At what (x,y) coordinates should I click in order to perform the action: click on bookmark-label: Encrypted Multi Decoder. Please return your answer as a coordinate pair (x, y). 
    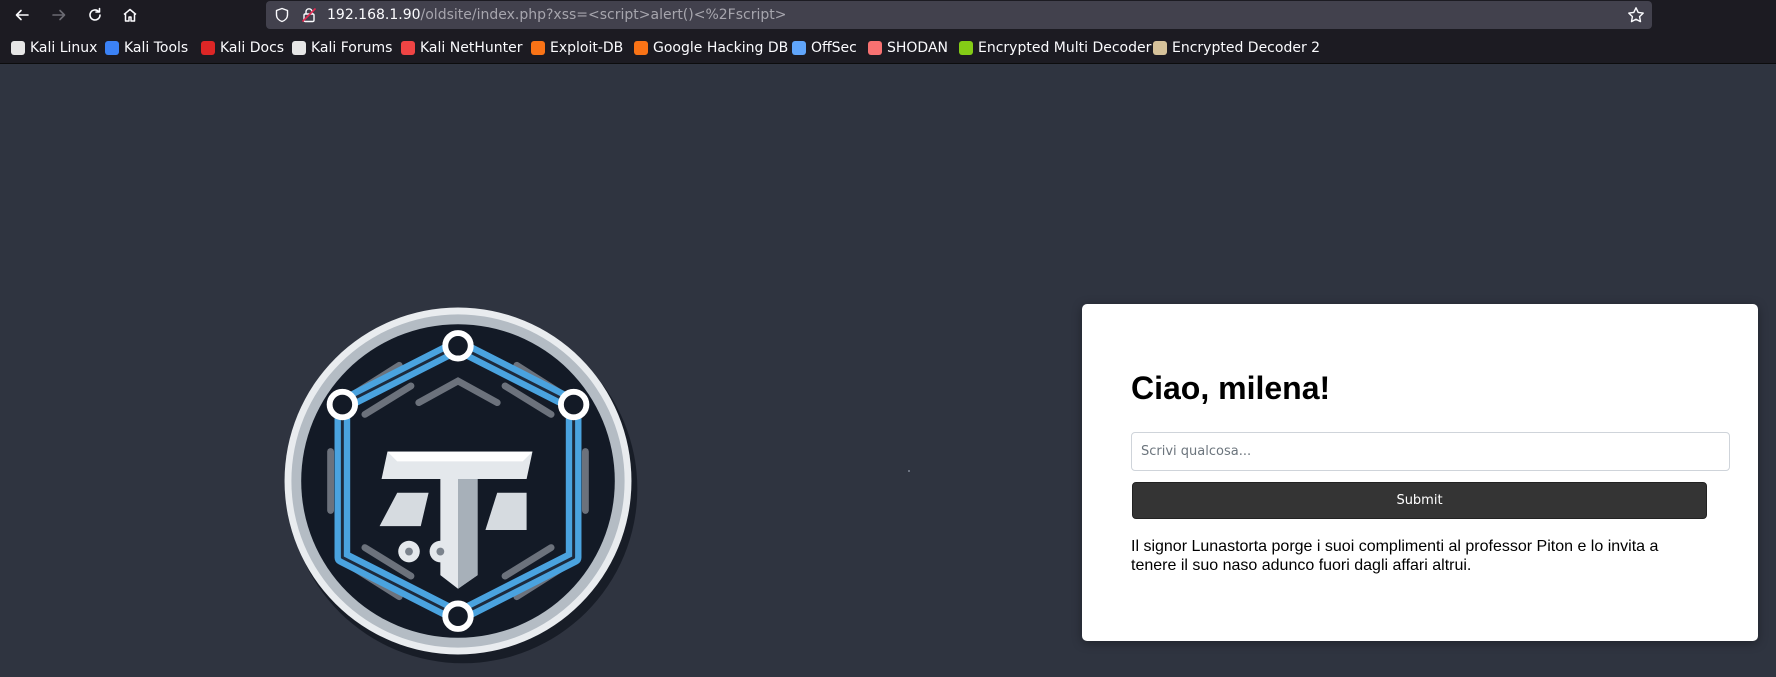
    Looking at the image, I should click on (1065, 48).